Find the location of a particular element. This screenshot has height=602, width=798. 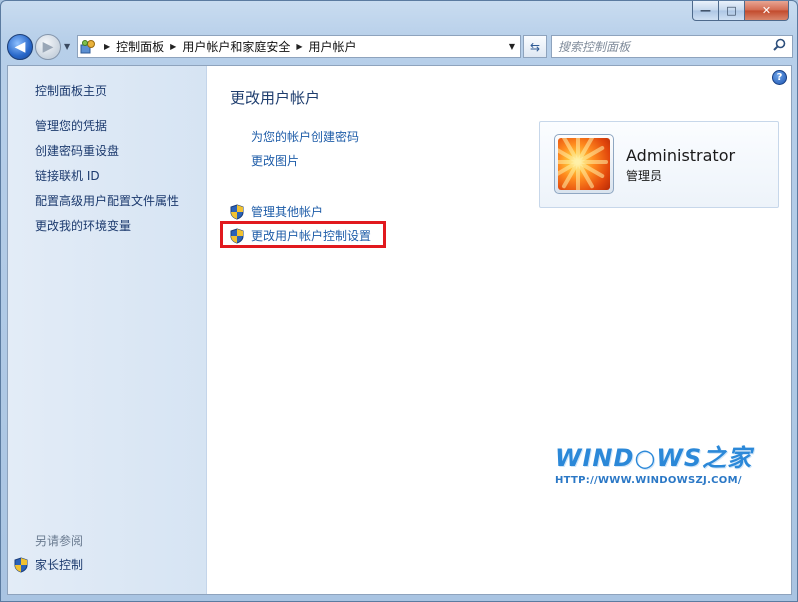

refresh-icon: ⇆ is located at coordinates (535, 46).